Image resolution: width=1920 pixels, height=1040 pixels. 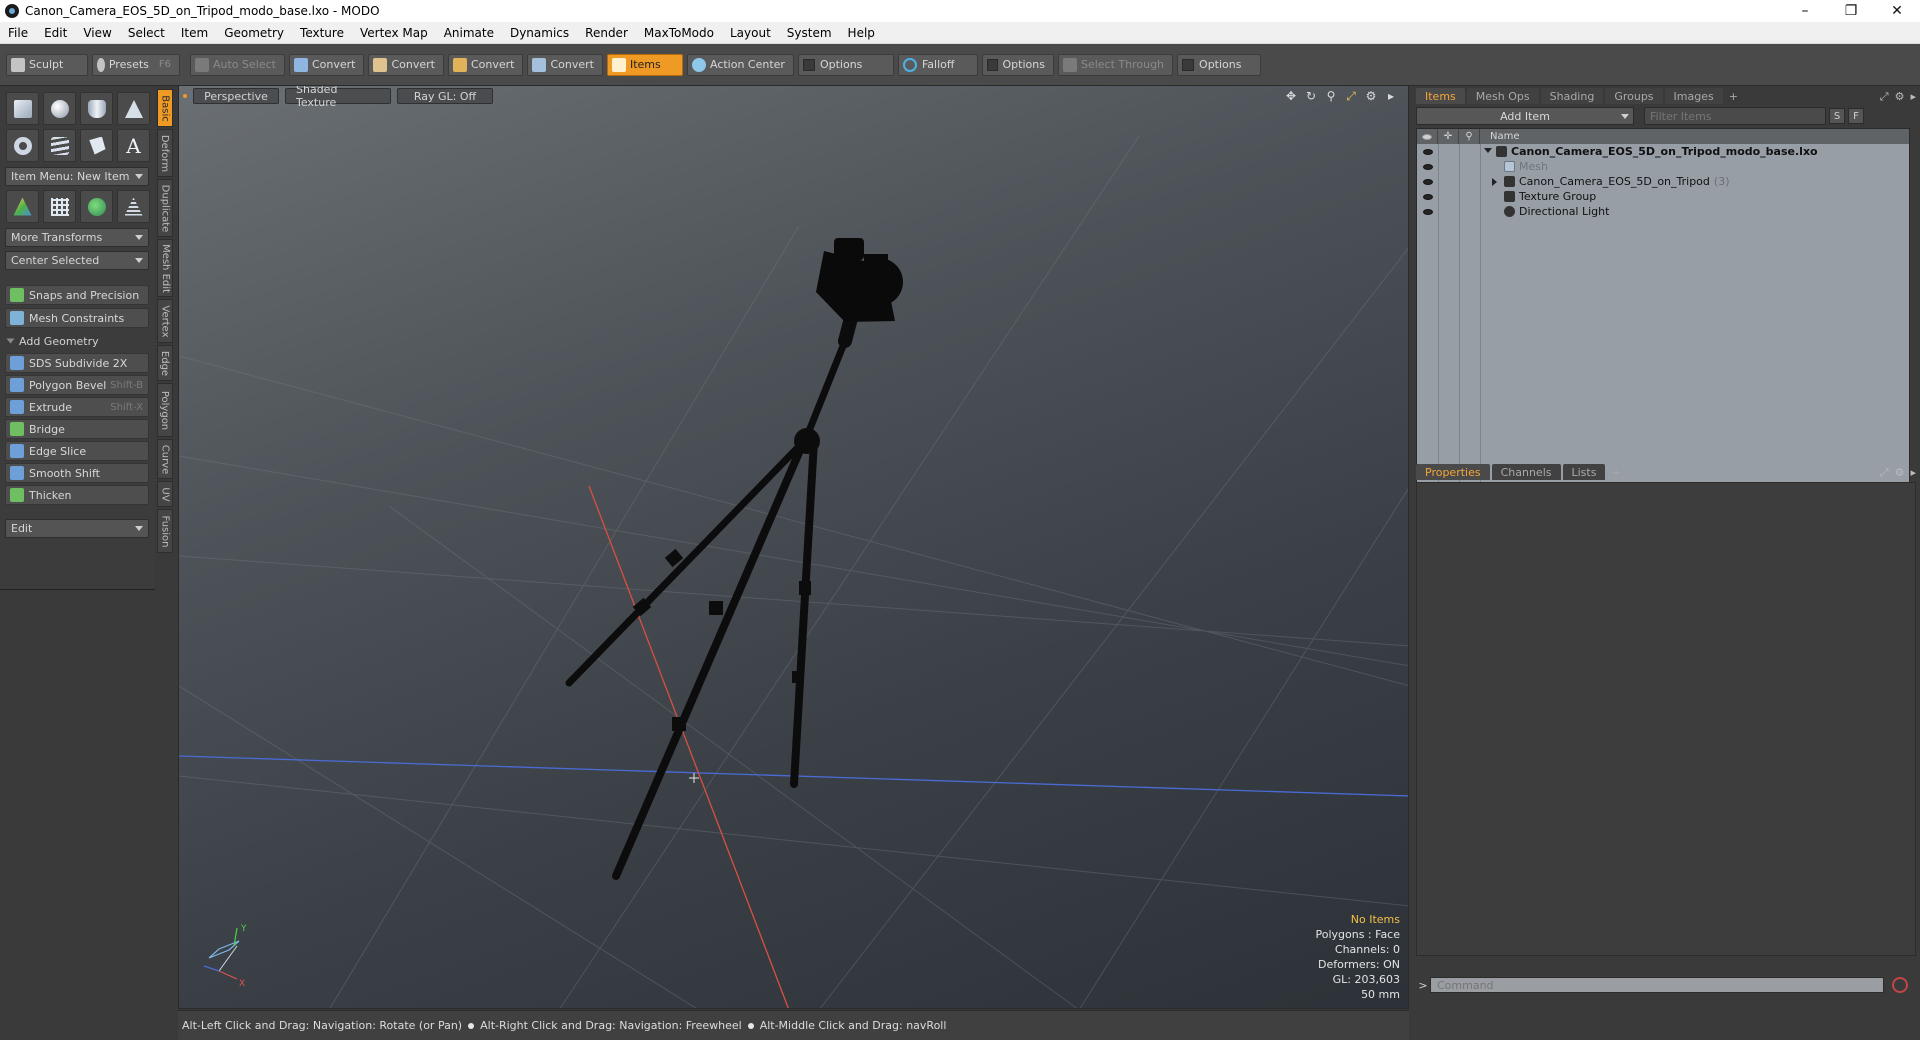 I want to click on tab-shading: Shading, so click(x=1572, y=96).